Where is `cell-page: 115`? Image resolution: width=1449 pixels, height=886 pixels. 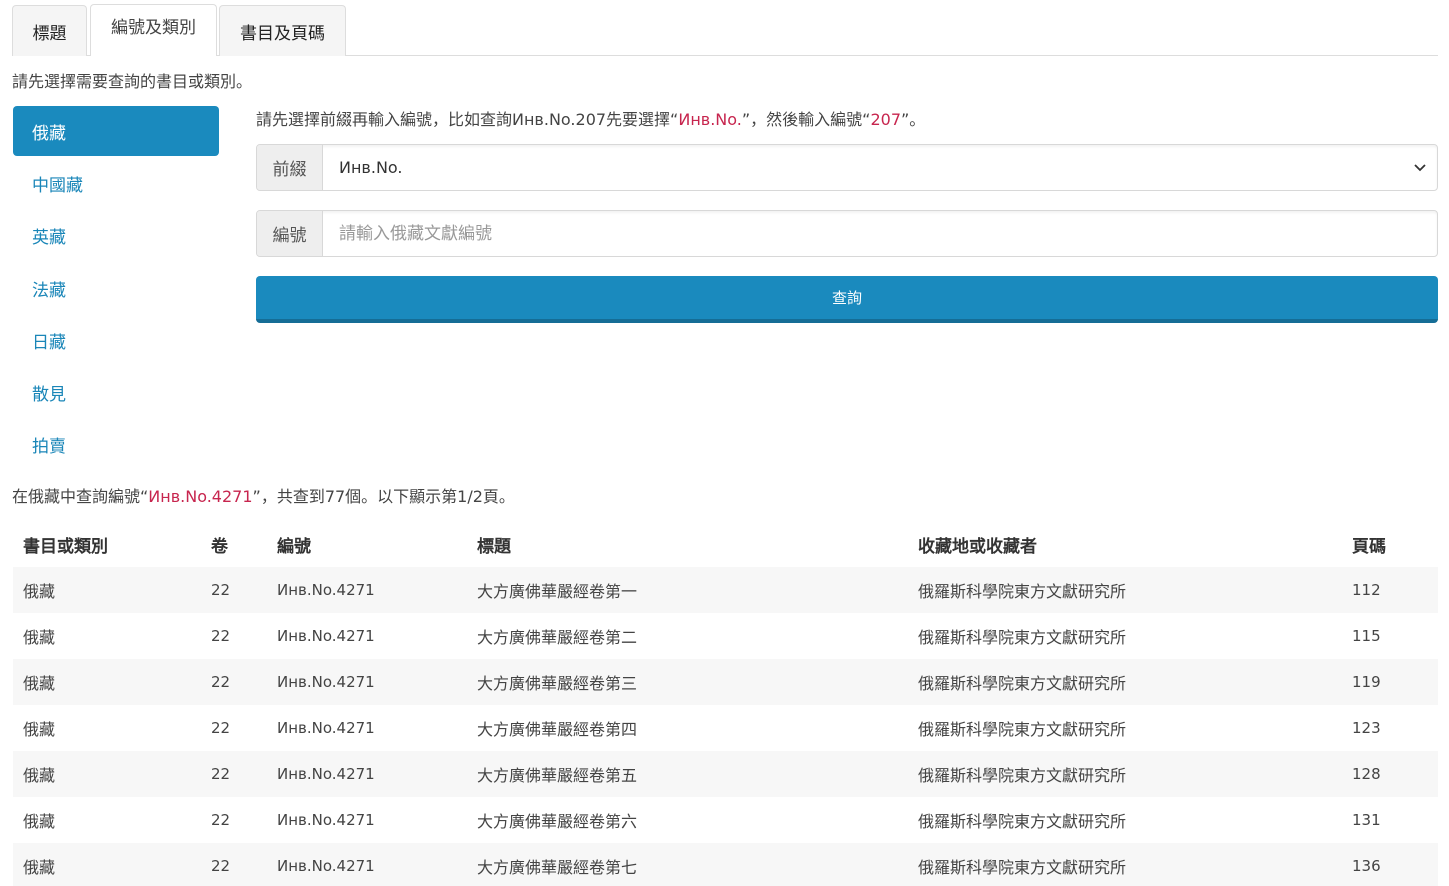
cell-page: 115 is located at coordinates (1366, 636).